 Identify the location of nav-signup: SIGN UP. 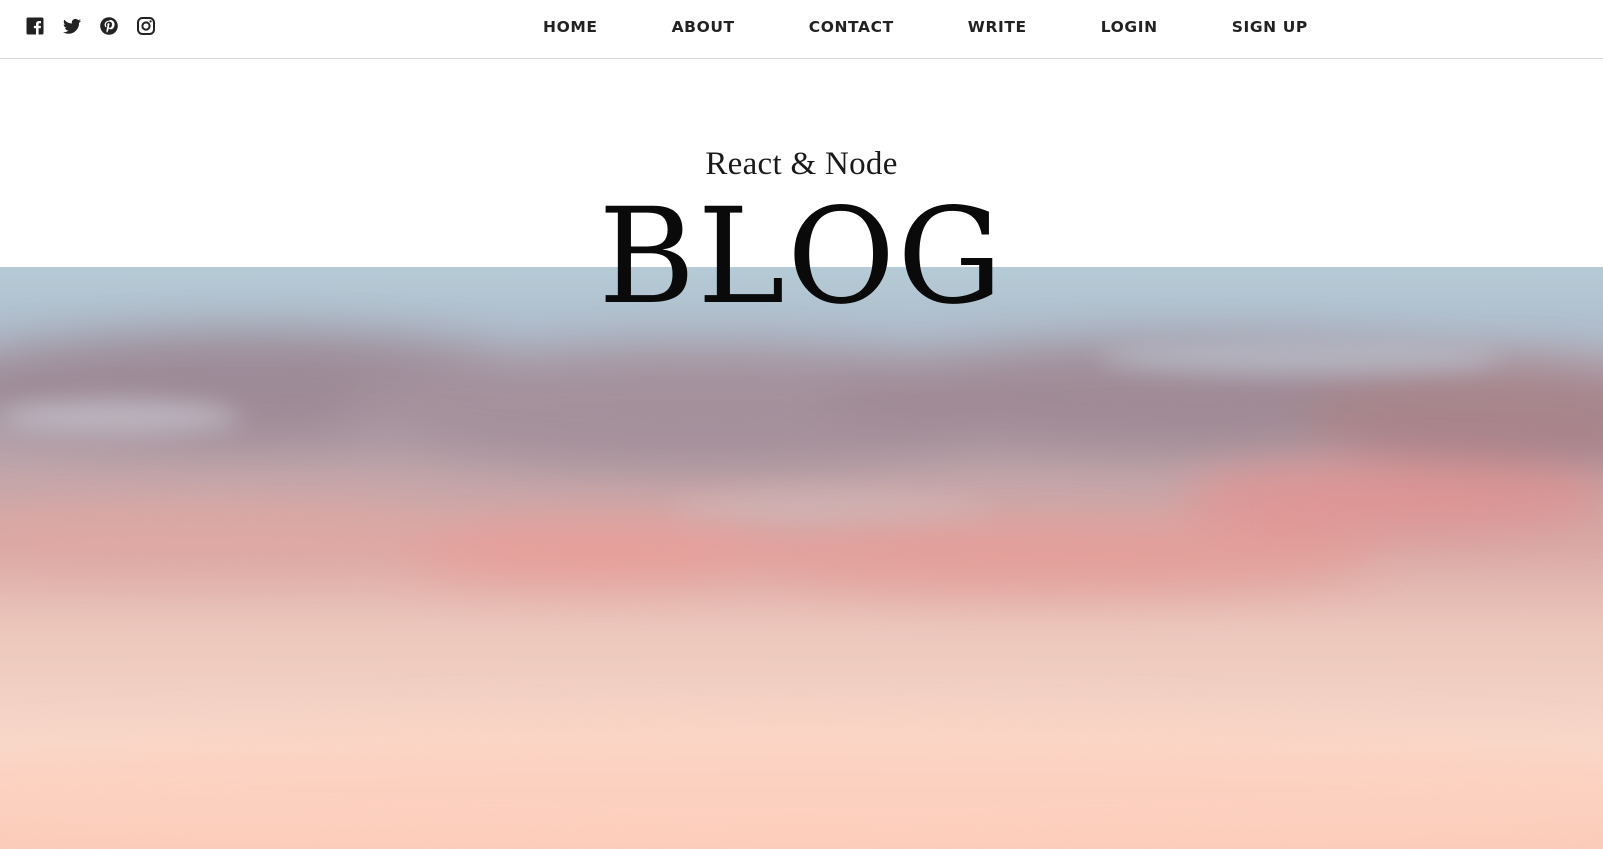
(1270, 27).